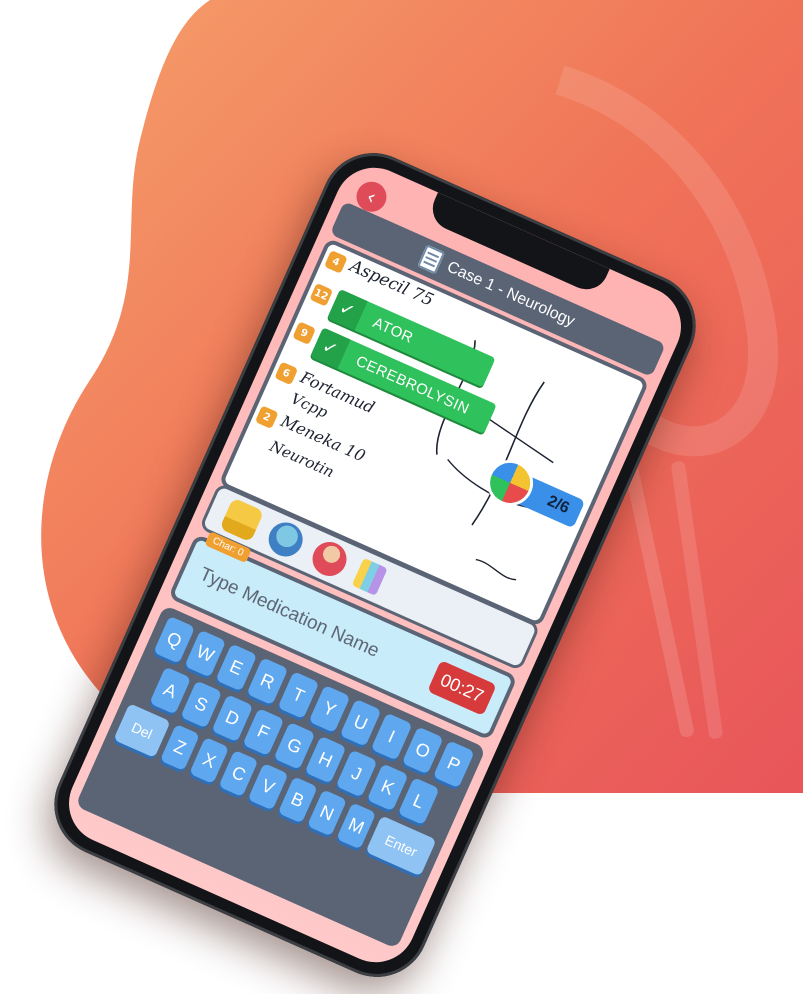  I want to click on pills-icon, so click(369, 576).